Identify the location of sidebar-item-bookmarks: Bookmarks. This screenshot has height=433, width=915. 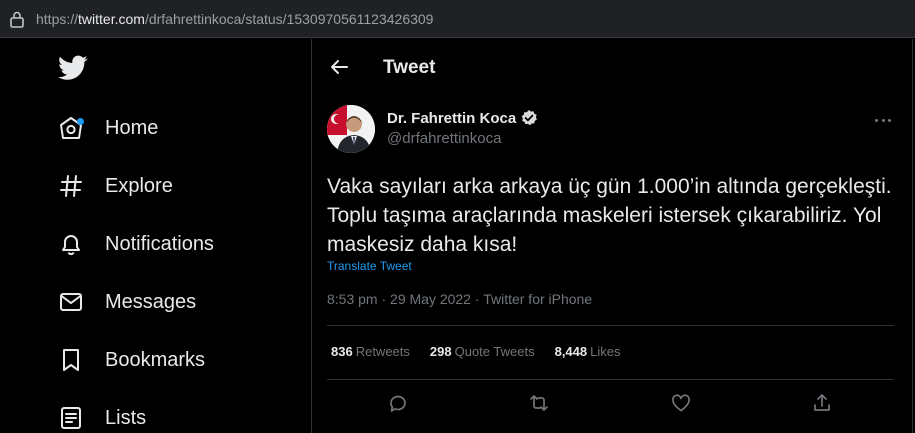
(131, 360).